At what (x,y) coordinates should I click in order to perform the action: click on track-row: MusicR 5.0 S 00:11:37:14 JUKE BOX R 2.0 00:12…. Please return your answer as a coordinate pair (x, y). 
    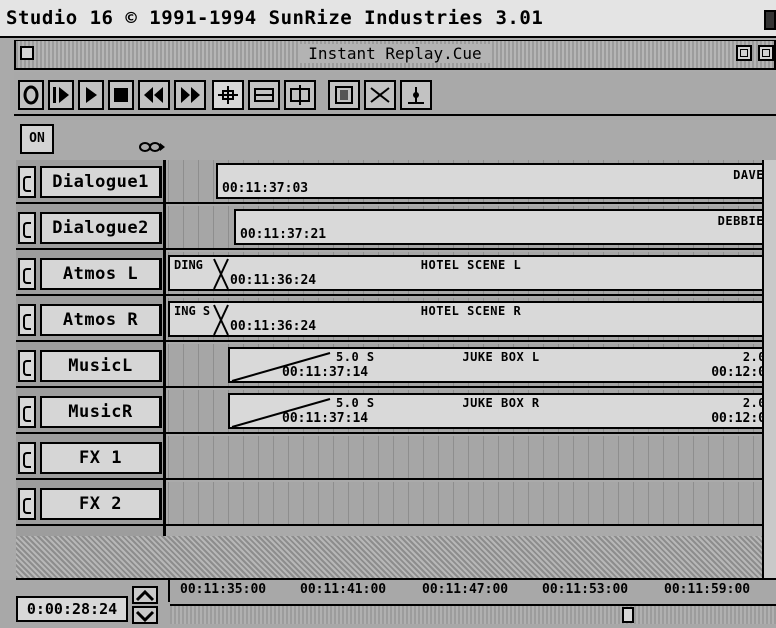
    Looking at the image, I should click on (396, 412).